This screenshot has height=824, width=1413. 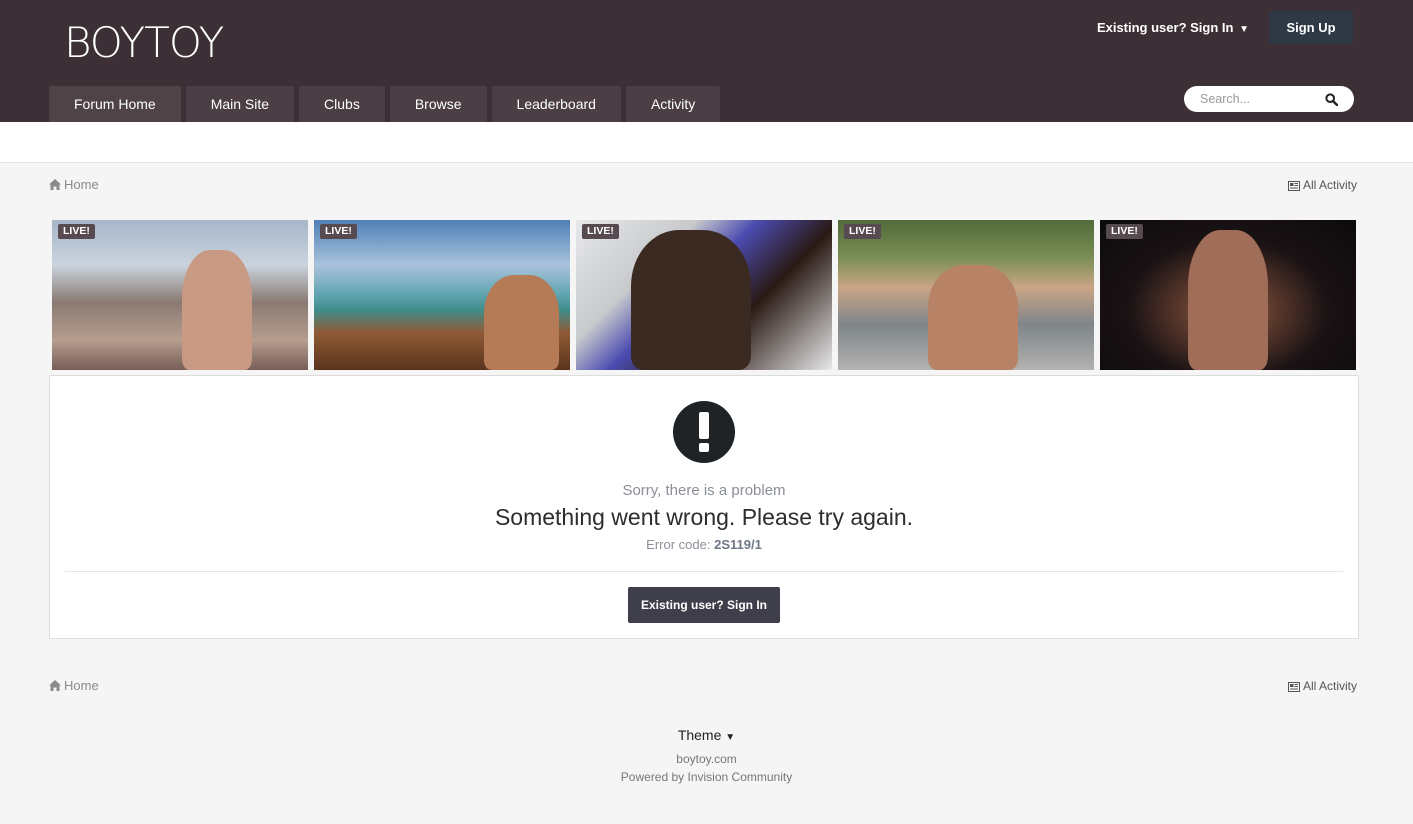 I want to click on live-thumbnail-5: LIVE!, so click(x=1228, y=295).